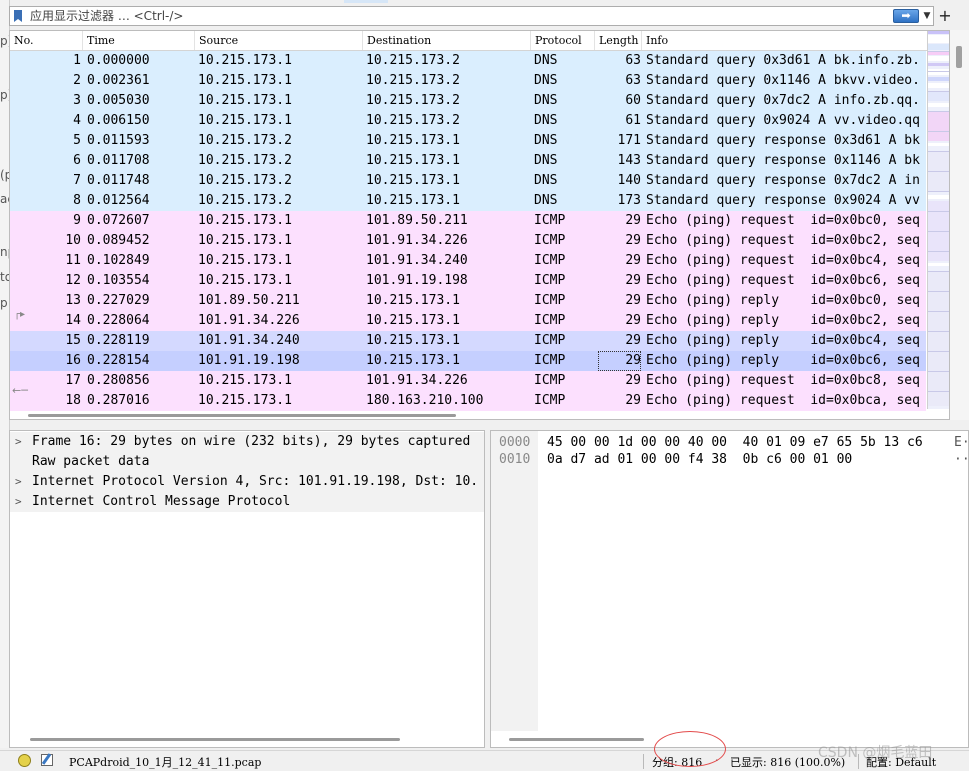 This screenshot has height=771, width=969. I want to click on packet-destination: 101.91.34.240, so click(417, 260).